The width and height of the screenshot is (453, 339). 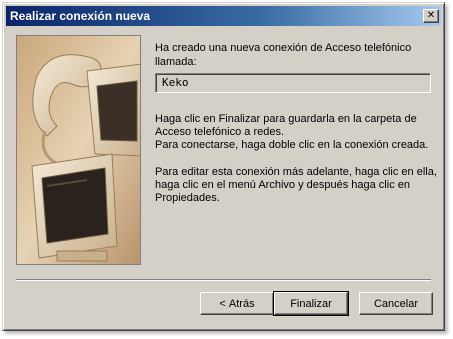 What do you see at coordinates (223, 16) in the screenshot?
I see `title-bar: Realizar conexión nueva ✕` at bounding box center [223, 16].